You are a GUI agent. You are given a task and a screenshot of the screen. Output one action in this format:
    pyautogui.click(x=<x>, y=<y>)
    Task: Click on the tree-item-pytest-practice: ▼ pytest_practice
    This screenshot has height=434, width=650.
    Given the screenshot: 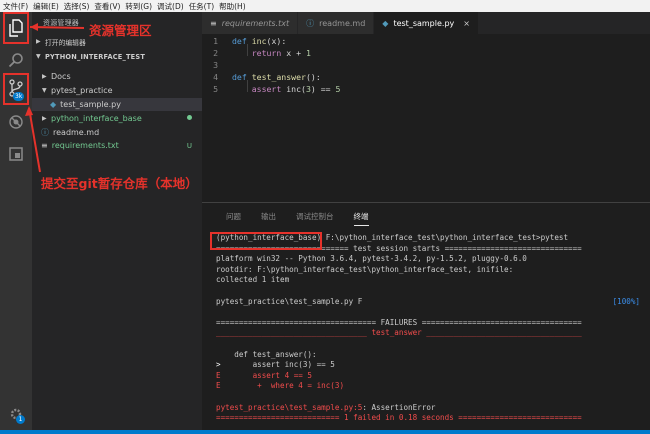 What is the action you would take?
    pyautogui.click(x=117, y=91)
    